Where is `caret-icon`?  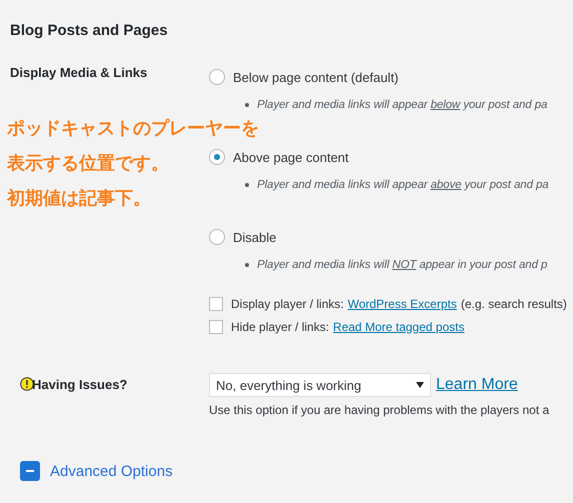
caret-icon is located at coordinates (420, 385).